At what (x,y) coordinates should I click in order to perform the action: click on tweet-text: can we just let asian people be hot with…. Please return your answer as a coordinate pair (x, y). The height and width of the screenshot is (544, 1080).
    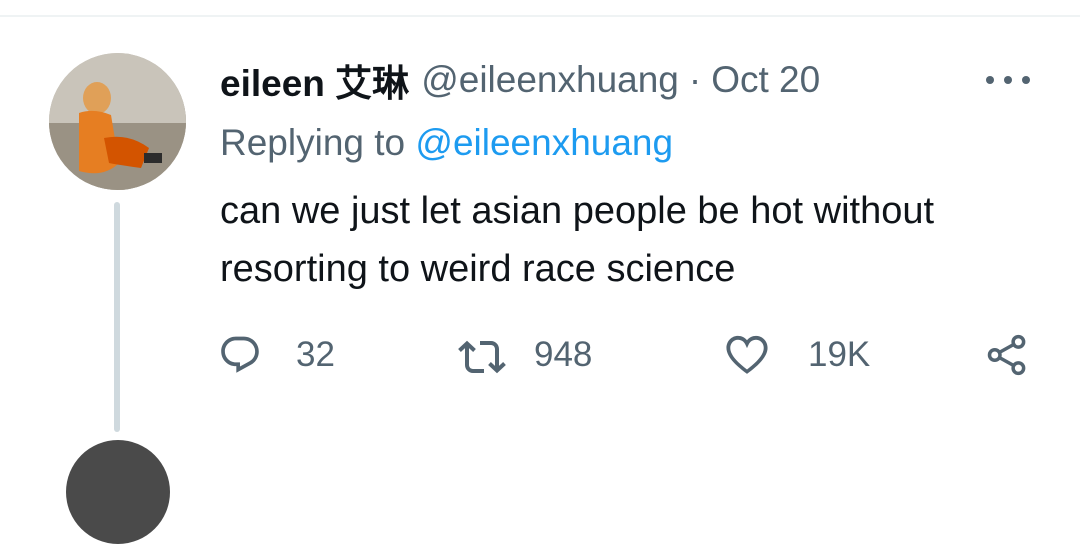
    Looking at the image, I should click on (577, 240).